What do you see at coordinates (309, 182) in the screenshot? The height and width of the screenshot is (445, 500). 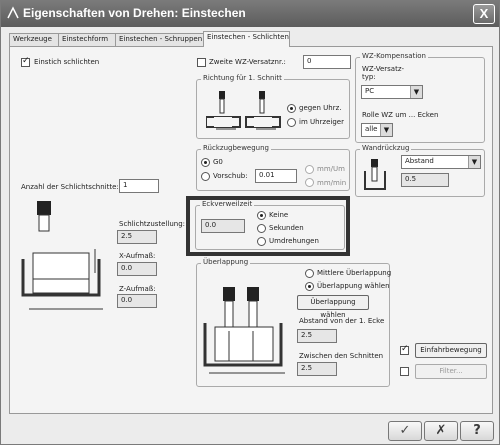 I see `mm-min-radio` at bounding box center [309, 182].